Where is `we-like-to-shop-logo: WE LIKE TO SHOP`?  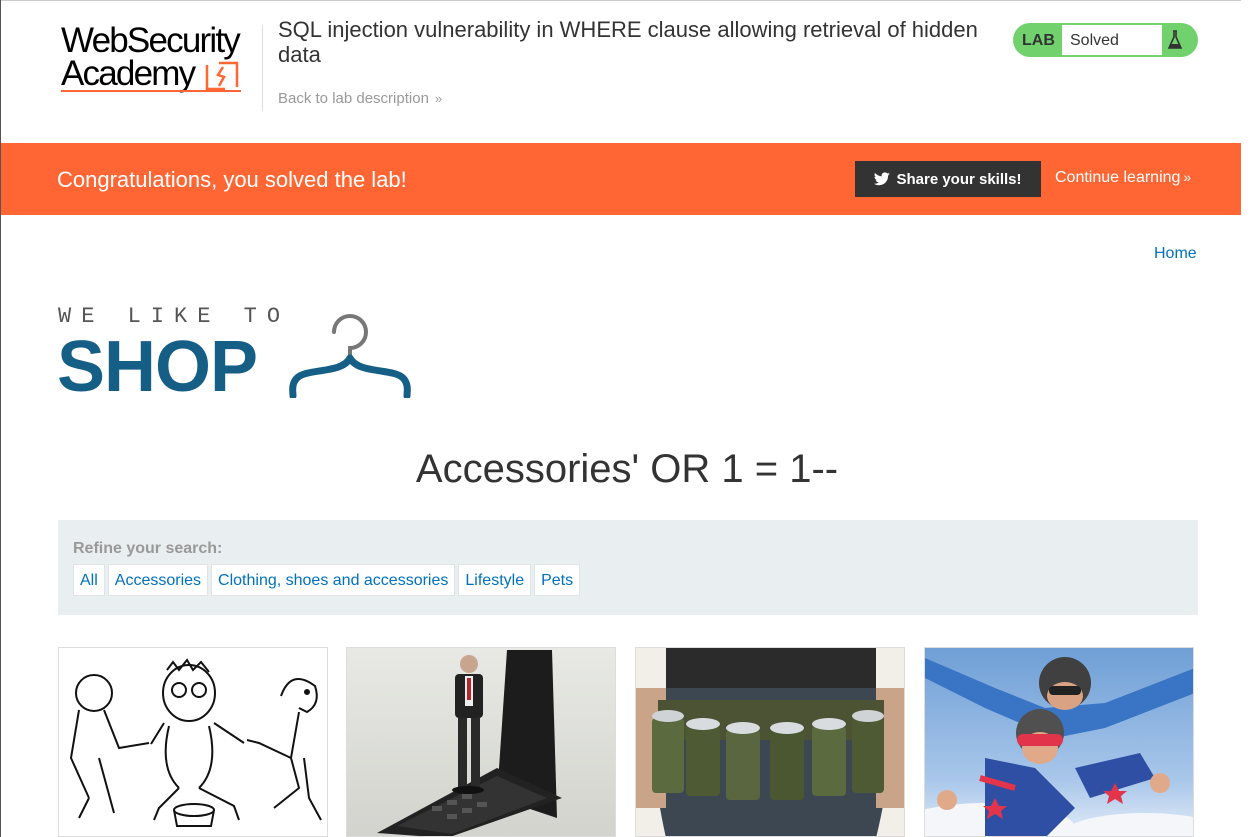
we-like-to-shop-logo: WE LIKE TO SHOP is located at coordinates (237, 353).